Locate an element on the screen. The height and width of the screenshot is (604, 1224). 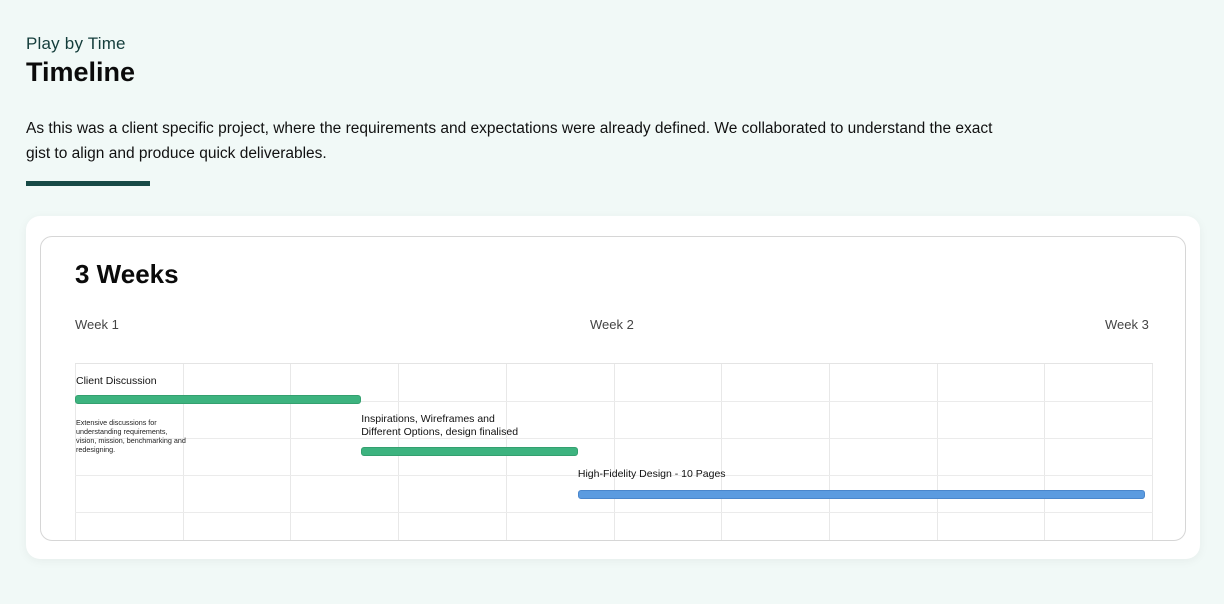
week-label: Week 3 is located at coordinates (1127, 324).